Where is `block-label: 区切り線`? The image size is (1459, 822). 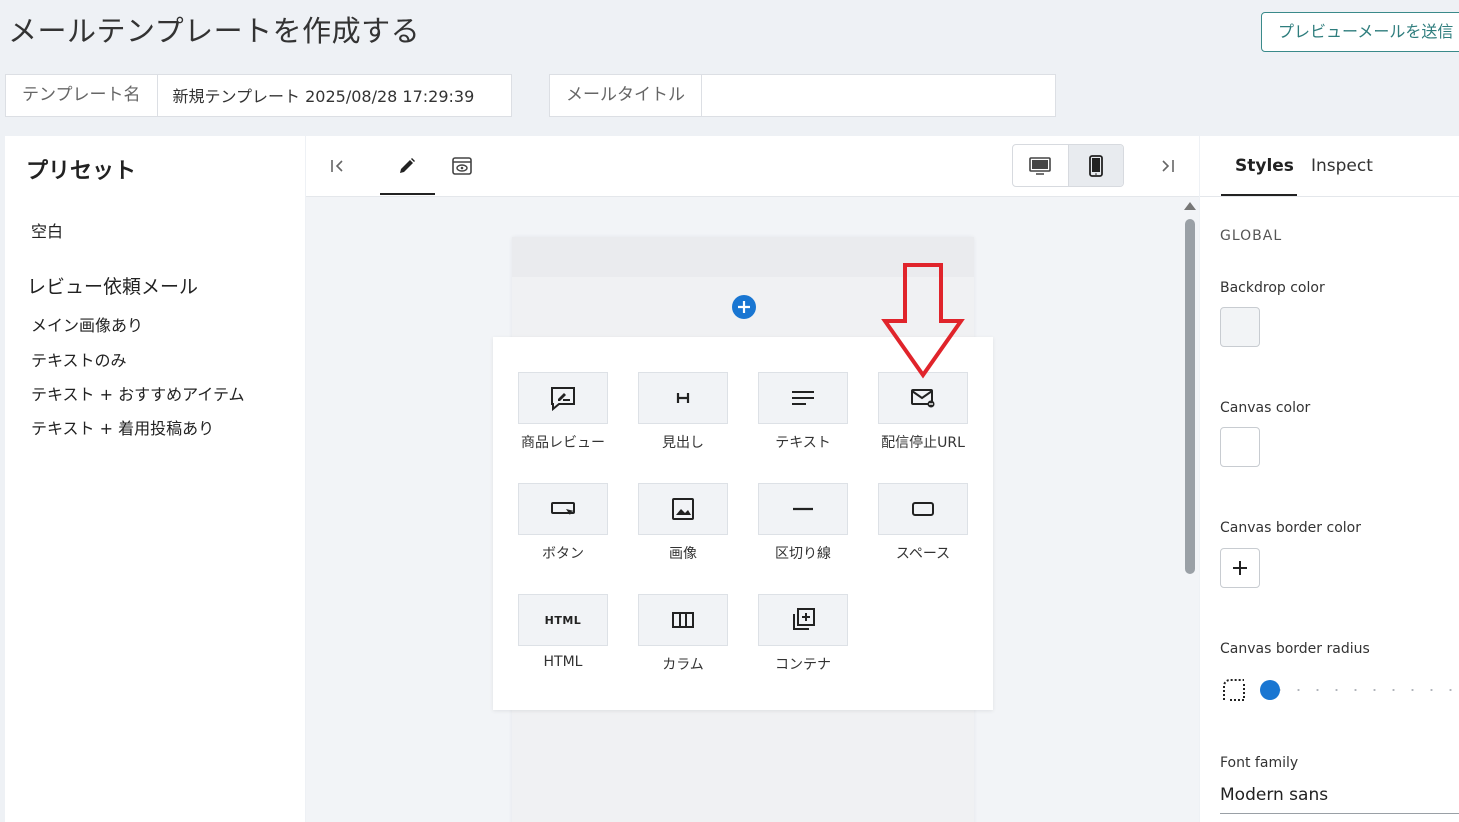
block-label: 区切り線 is located at coordinates (803, 554).